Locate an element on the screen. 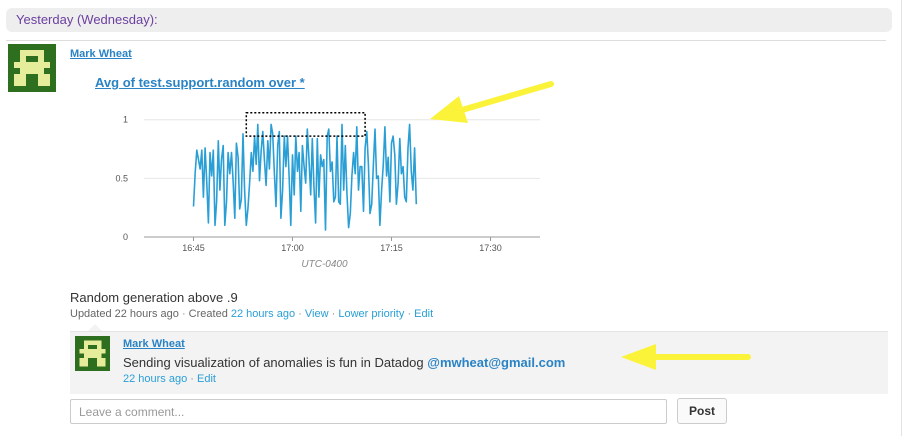 The image size is (906, 436). updated-text: Updated 22 hours ago is located at coordinates (124, 314).